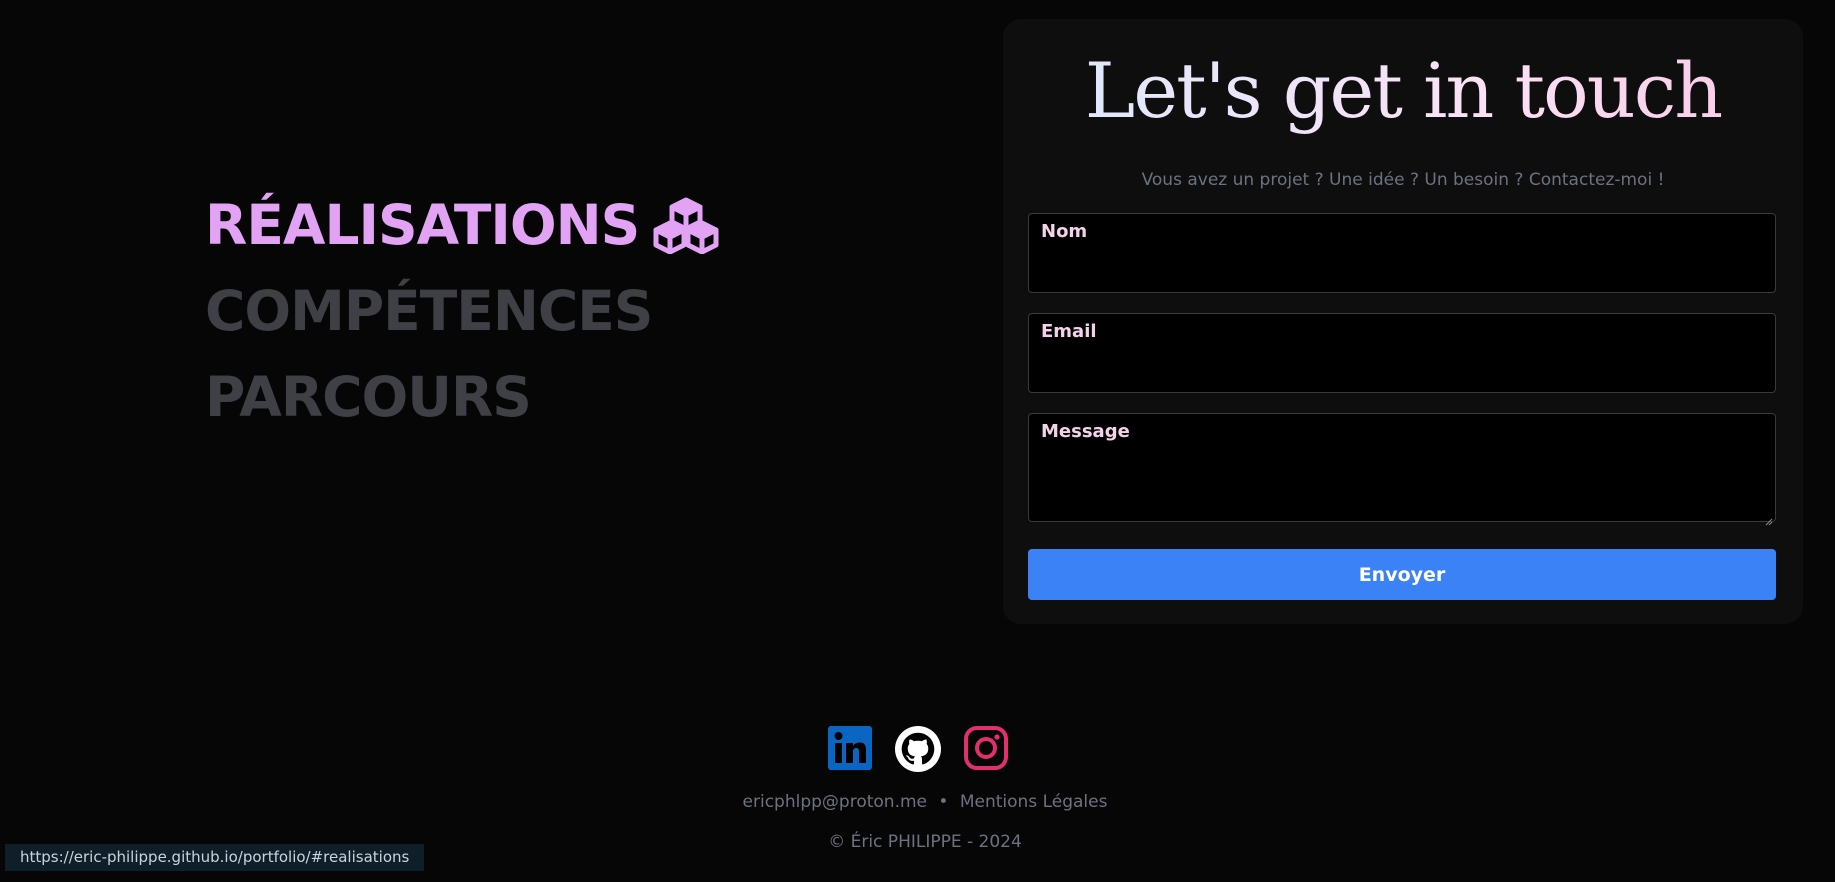 The image size is (1835, 882). Describe the element at coordinates (850, 748) in the screenshot. I see `linkedin-icon` at that location.